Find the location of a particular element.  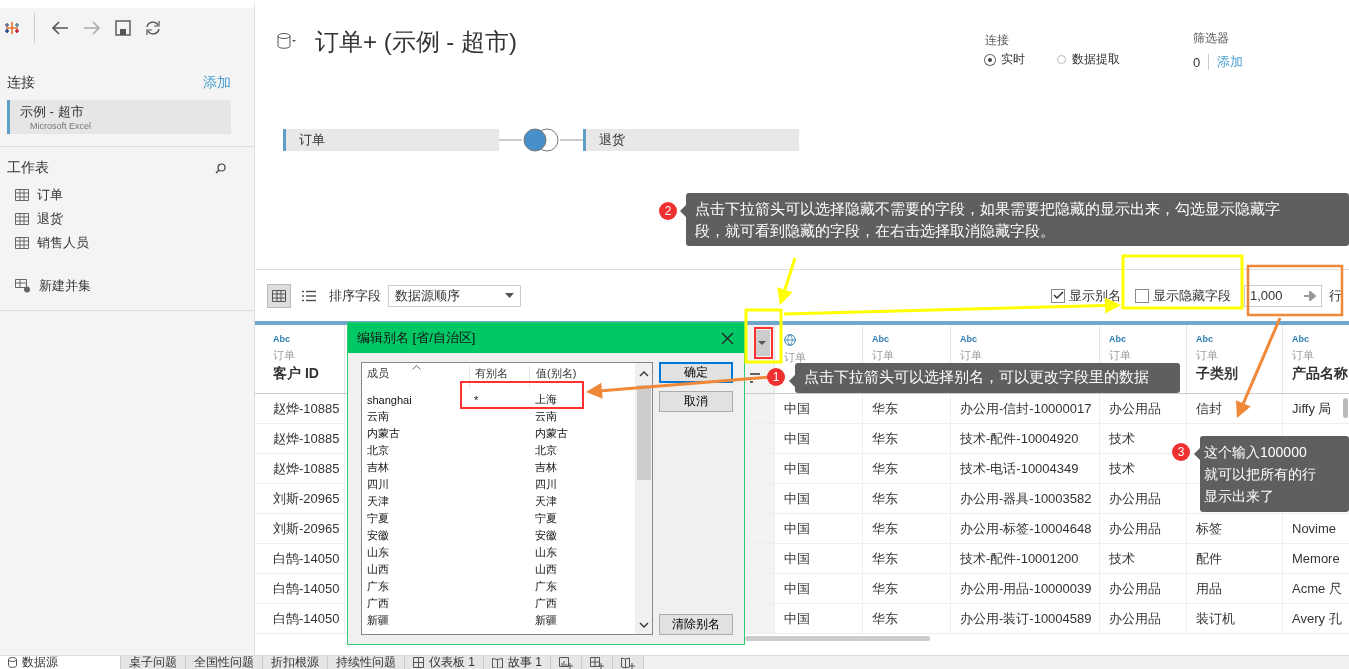

new-union-item: 新建并集 is located at coordinates (65, 286).